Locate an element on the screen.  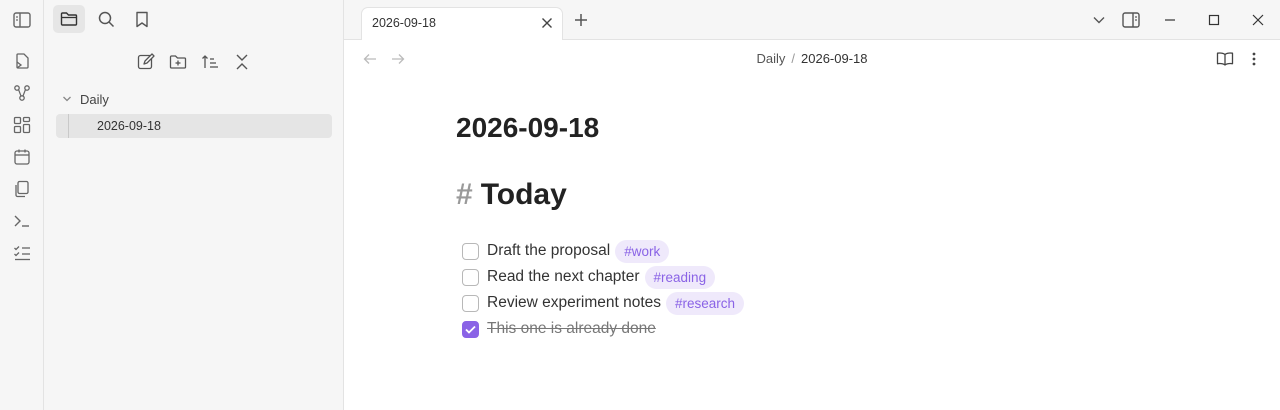
task-text: Read the next chapter is located at coordinates (563, 276).